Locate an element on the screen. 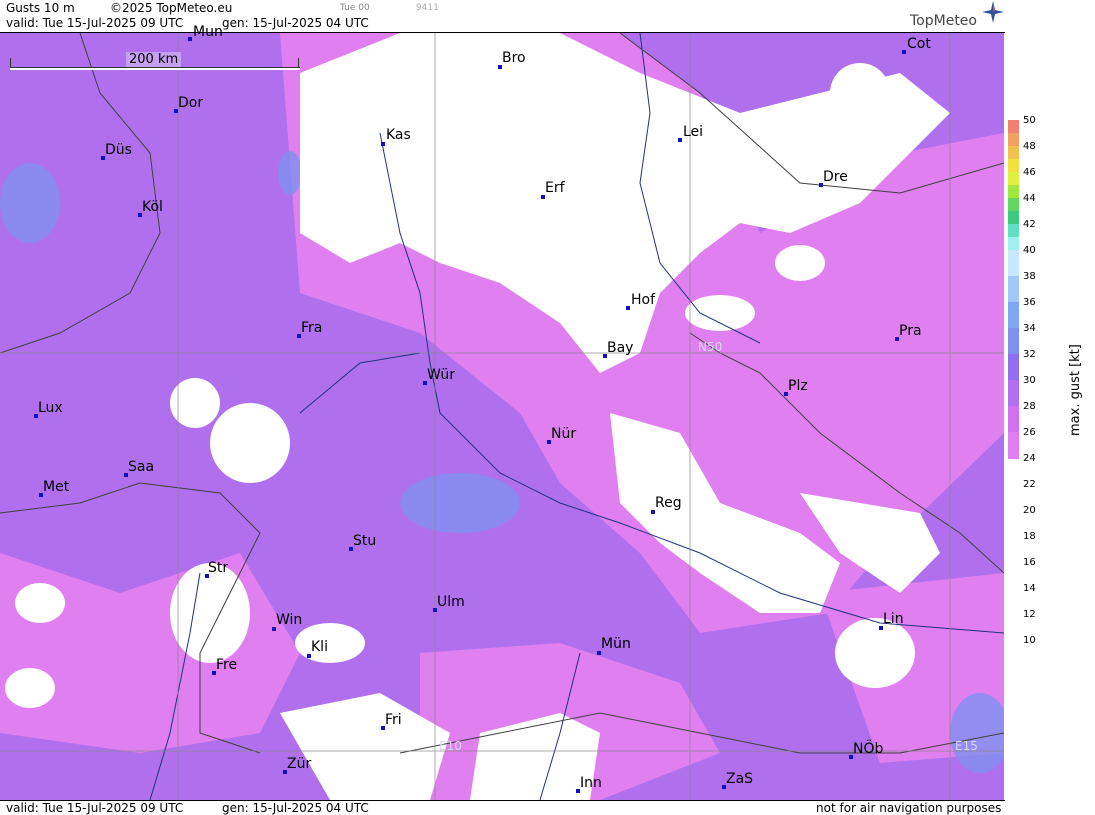 The height and width of the screenshot is (815, 1095). scale-bar is located at coordinates (155, 68).